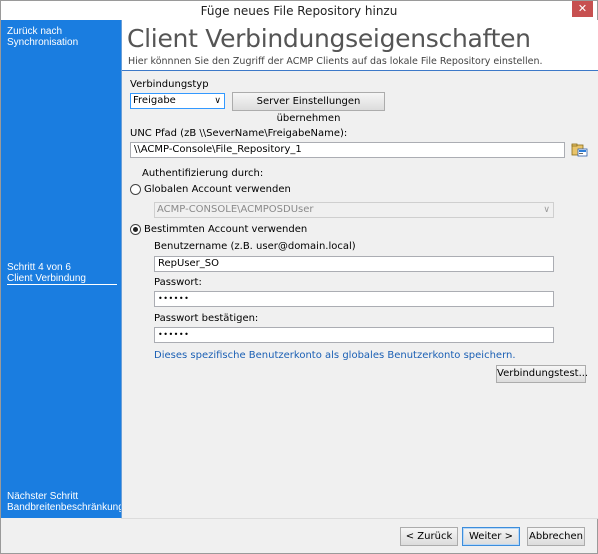  What do you see at coordinates (359, 518) in the screenshot?
I see `footer-divider` at bounding box center [359, 518].